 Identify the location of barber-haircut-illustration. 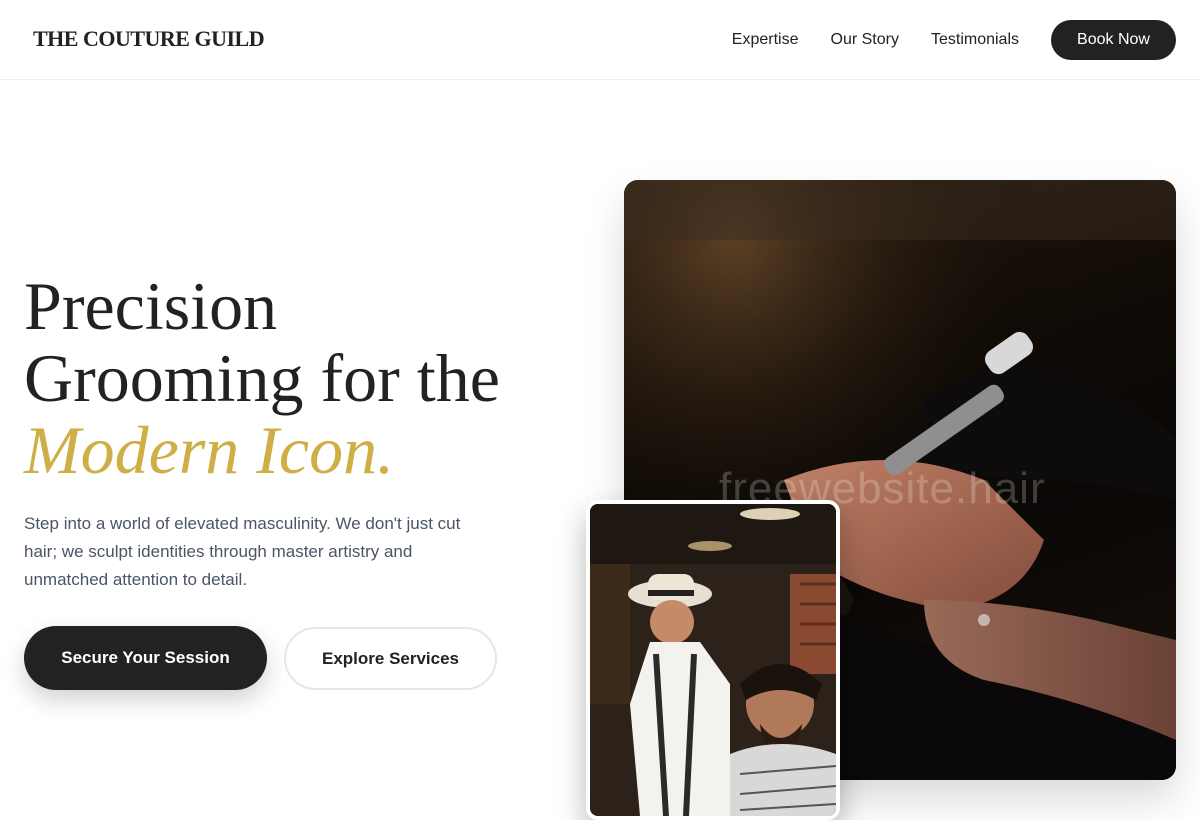
(713, 660).